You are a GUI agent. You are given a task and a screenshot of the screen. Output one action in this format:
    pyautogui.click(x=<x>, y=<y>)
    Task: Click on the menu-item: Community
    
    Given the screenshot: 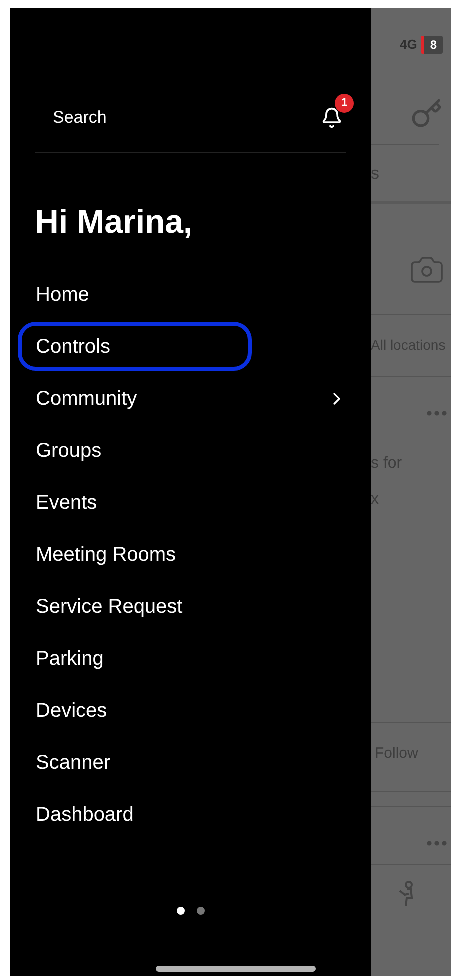 What is the action you would take?
    pyautogui.click(x=184, y=398)
    